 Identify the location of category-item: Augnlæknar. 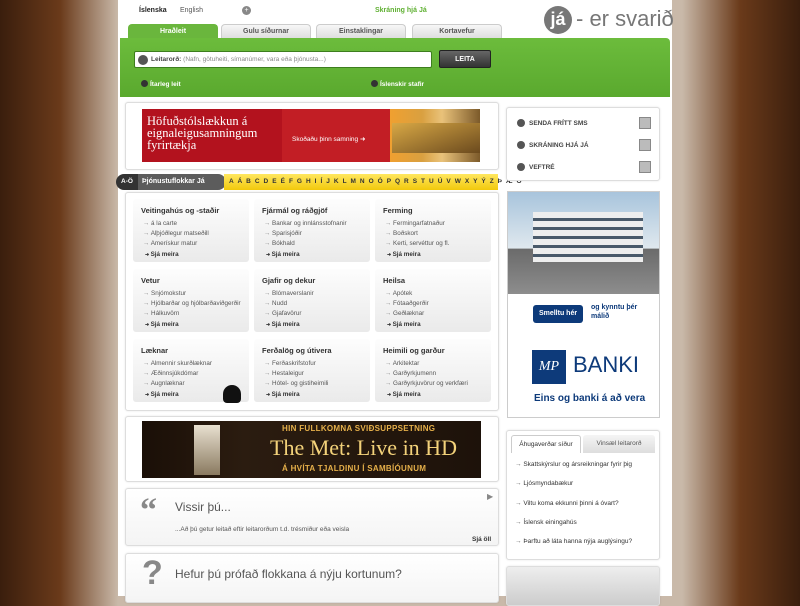
(164, 383).